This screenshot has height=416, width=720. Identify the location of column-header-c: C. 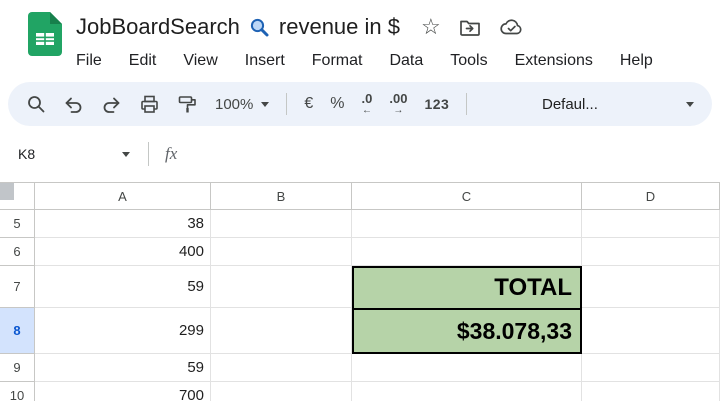
(467, 196).